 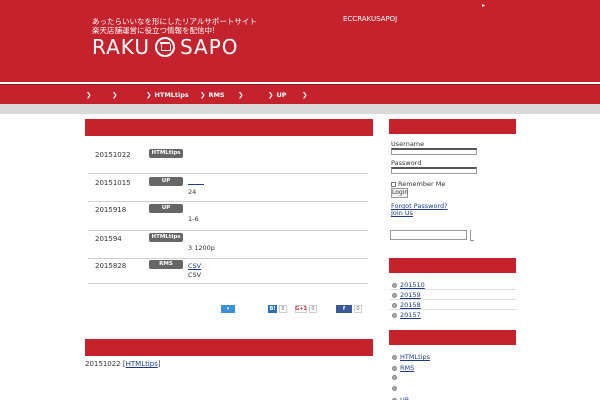 I want to click on post-subtitle: 3 1200p, so click(x=201, y=248).